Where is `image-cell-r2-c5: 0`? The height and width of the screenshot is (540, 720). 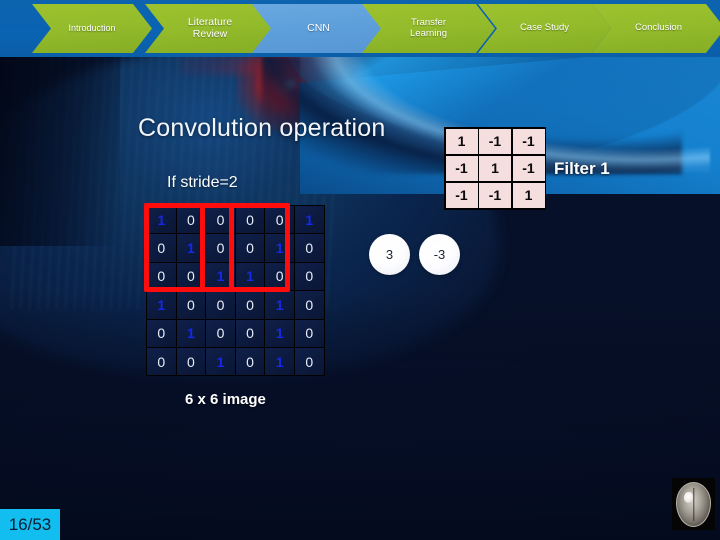 image-cell-r2-c5: 0 is located at coordinates (309, 276).